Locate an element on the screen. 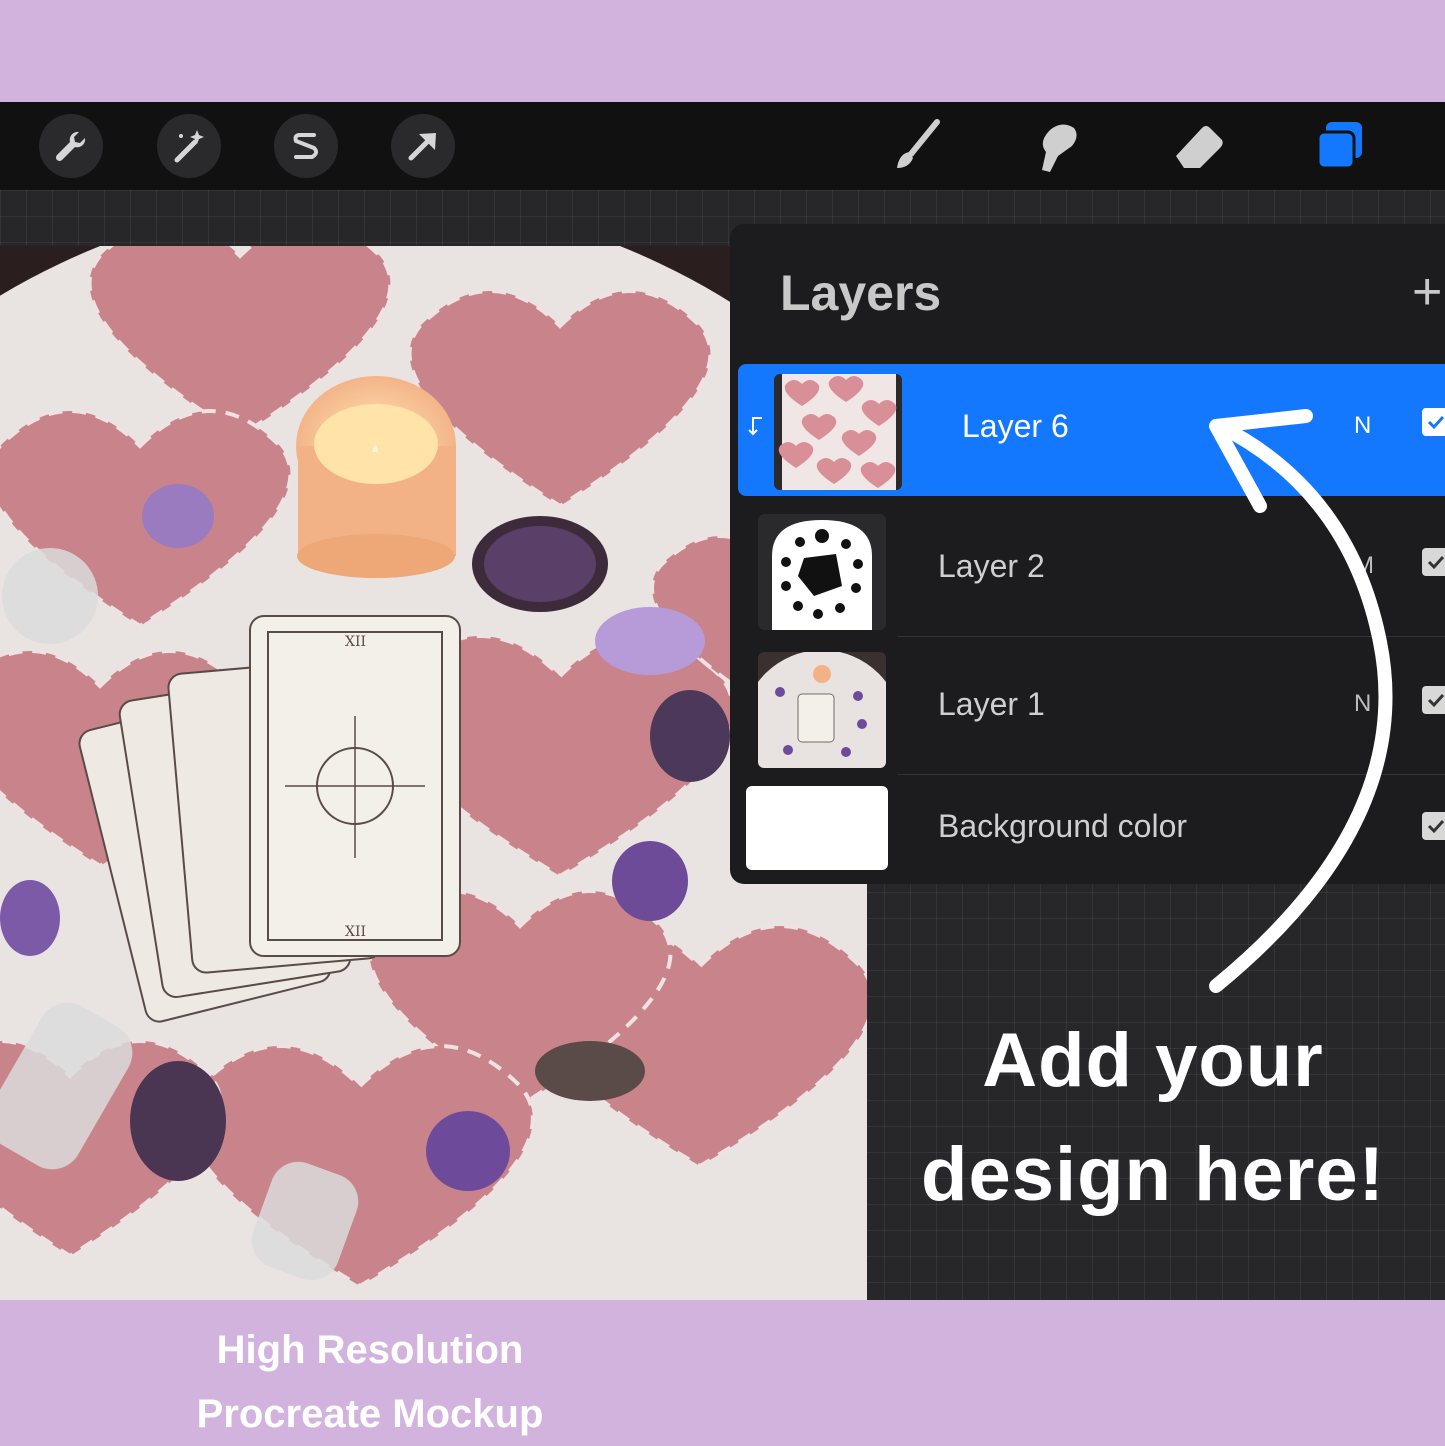  selection-s-icon is located at coordinates (306, 146).